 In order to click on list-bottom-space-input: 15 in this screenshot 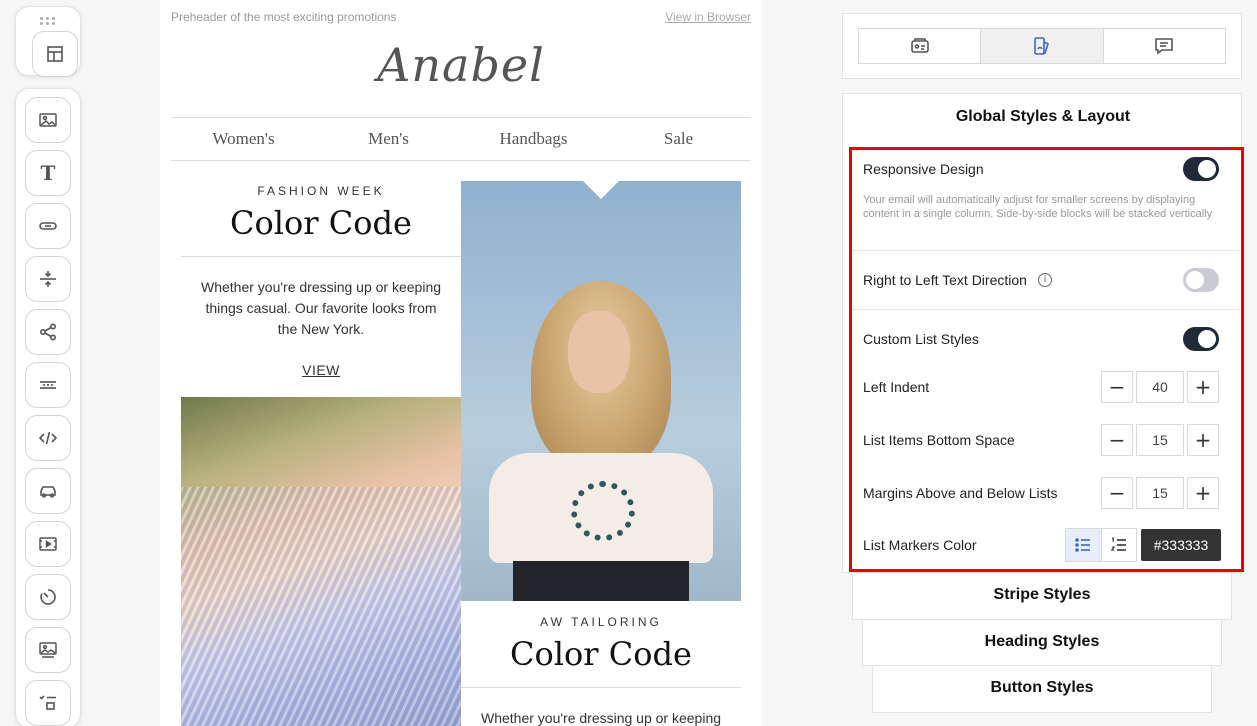, I will do `click(1160, 440)`.